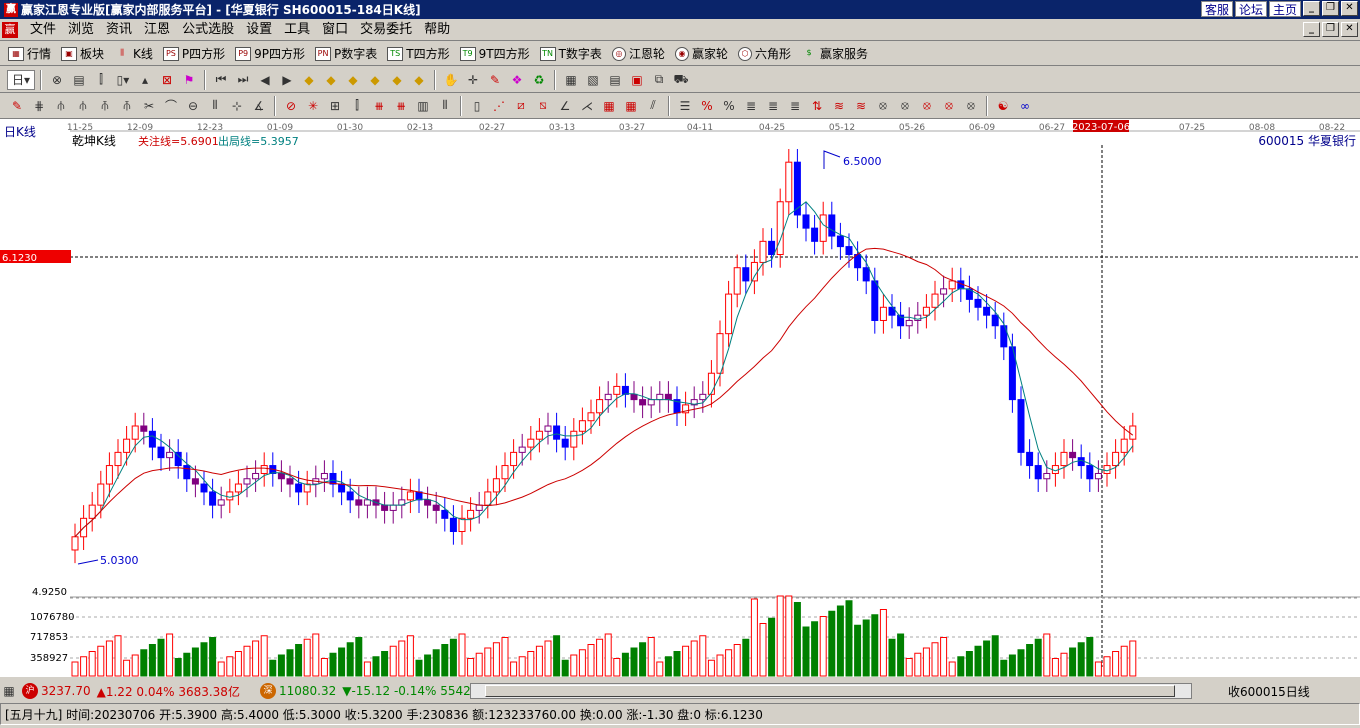  What do you see at coordinates (157, 30) in the screenshot?
I see `menu-gann: 江恩` at bounding box center [157, 30].